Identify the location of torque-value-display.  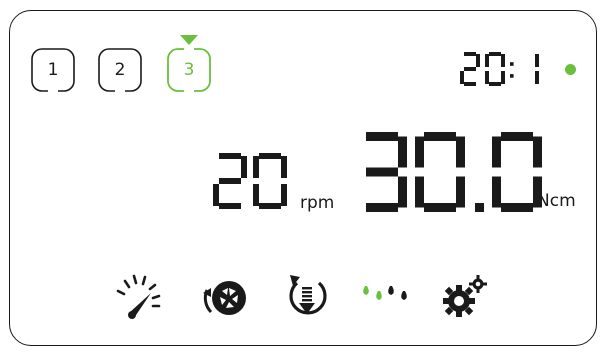
(454, 172).